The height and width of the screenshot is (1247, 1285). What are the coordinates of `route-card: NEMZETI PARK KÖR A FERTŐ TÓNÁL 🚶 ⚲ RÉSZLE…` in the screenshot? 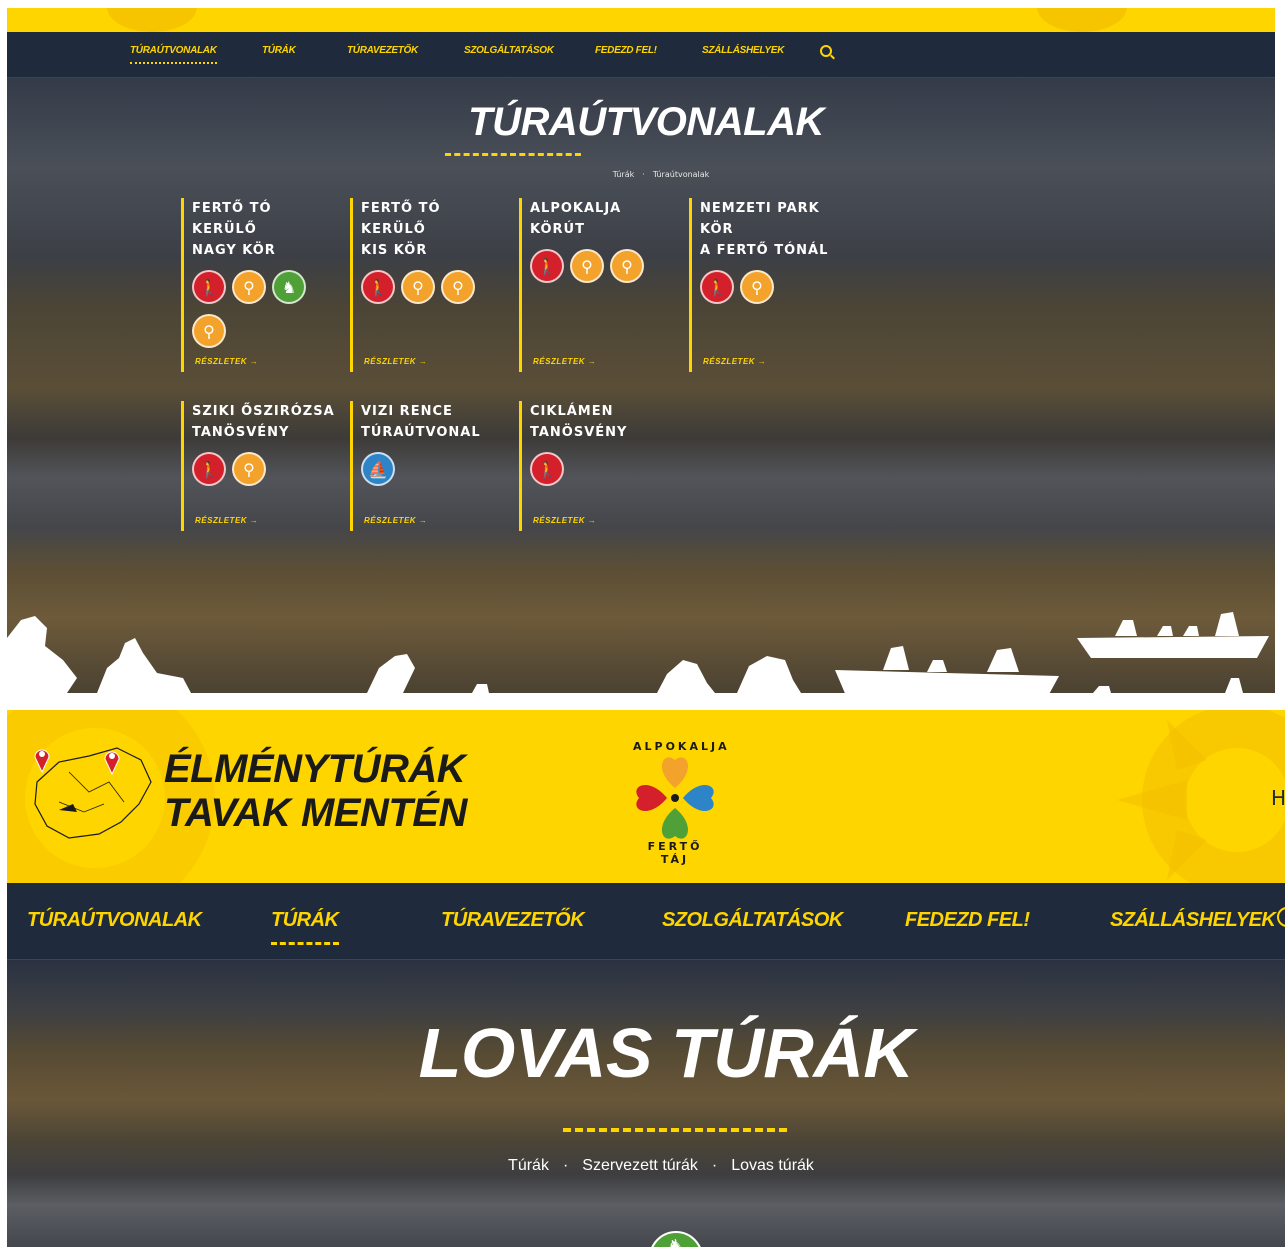 It's located at (769, 285).